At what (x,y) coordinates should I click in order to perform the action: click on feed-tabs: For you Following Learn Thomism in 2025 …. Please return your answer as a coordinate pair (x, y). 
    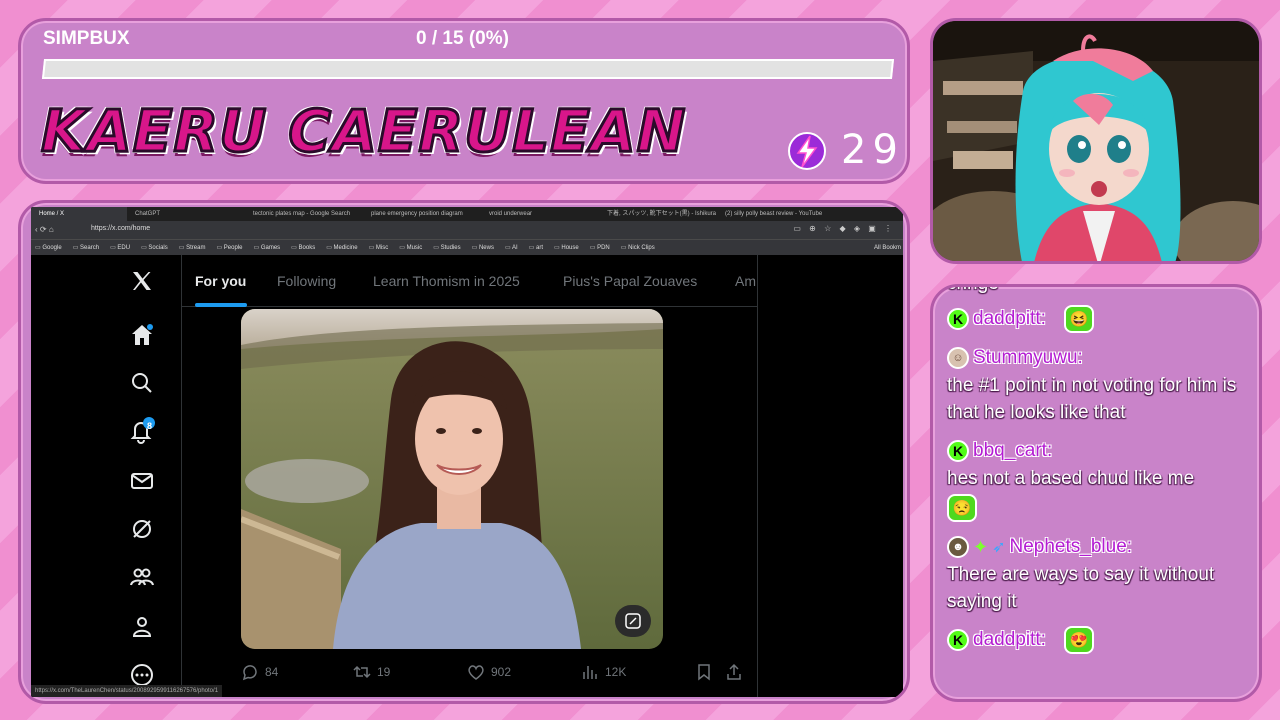
    Looking at the image, I should click on (469, 281).